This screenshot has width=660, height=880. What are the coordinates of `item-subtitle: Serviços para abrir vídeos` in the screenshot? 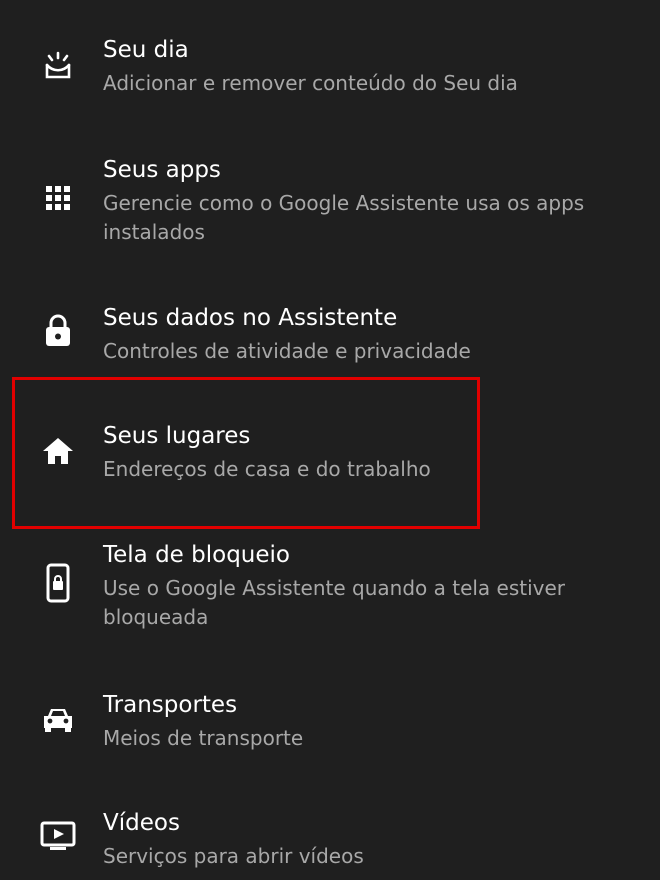 It's located at (233, 856).